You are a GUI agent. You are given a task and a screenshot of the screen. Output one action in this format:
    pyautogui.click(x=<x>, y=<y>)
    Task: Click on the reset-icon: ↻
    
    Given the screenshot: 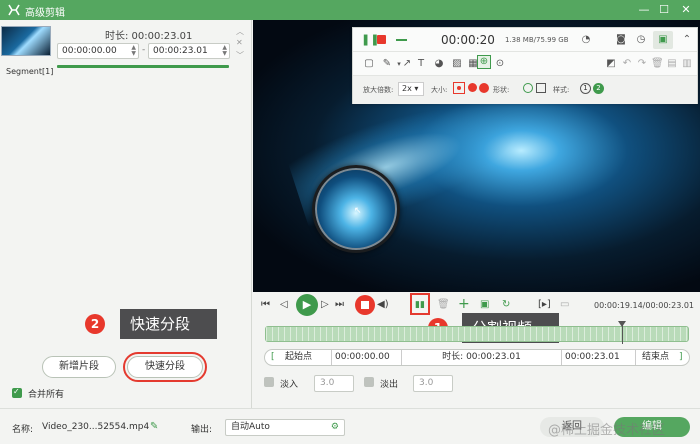 What is the action you would take?
    pyautogui.click(x=506, y=305)
    